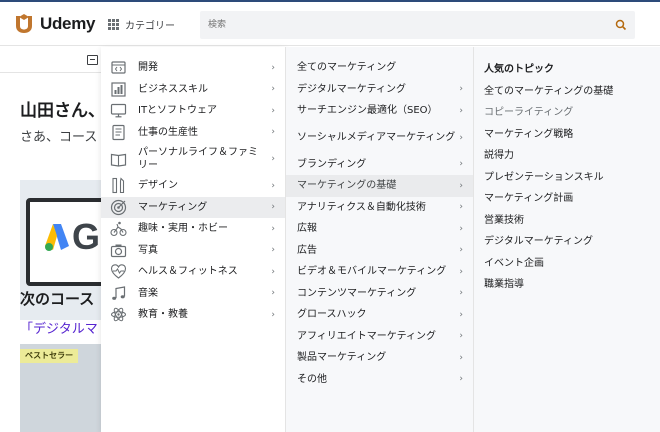  What do you see at coordinates (193, 315) in the screenshot?
I see `category-item: 教育・教養 ›` at bounding box center [193, 315].